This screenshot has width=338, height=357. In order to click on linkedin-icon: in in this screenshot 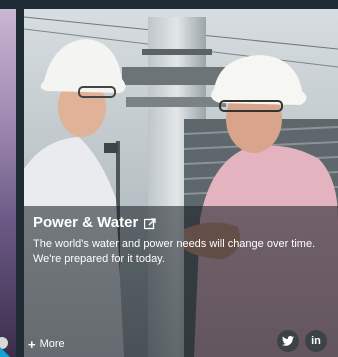, I will do `click(316, 341)`.